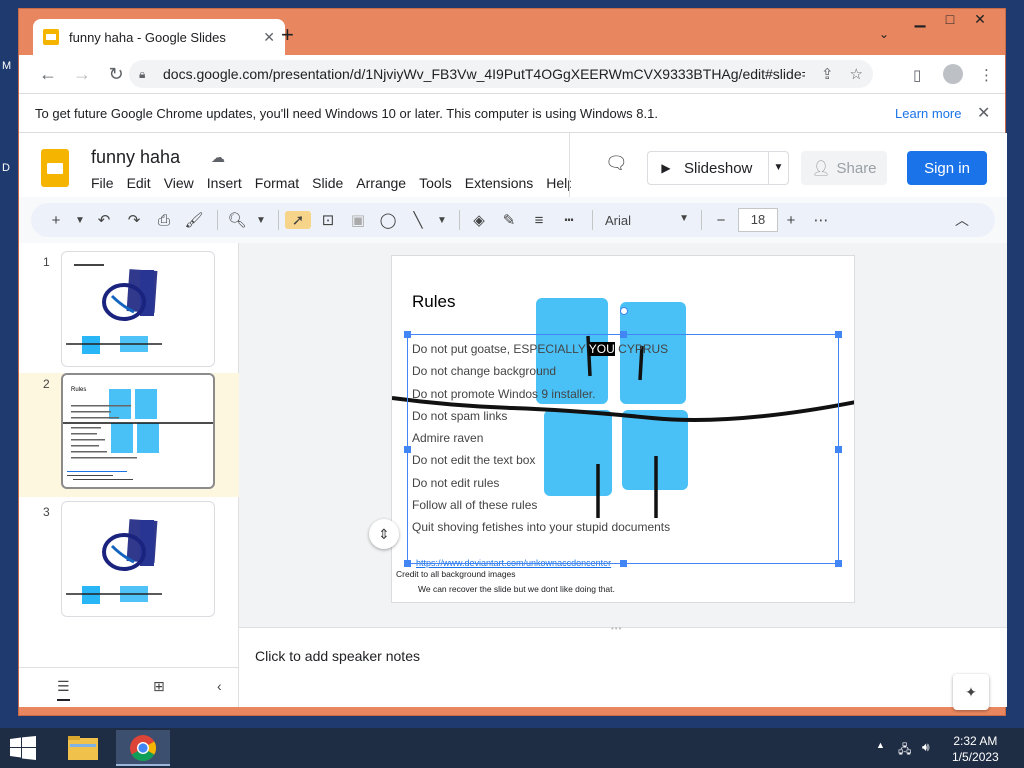  I want to click on profile-avatar-icon, so click(953, 74).